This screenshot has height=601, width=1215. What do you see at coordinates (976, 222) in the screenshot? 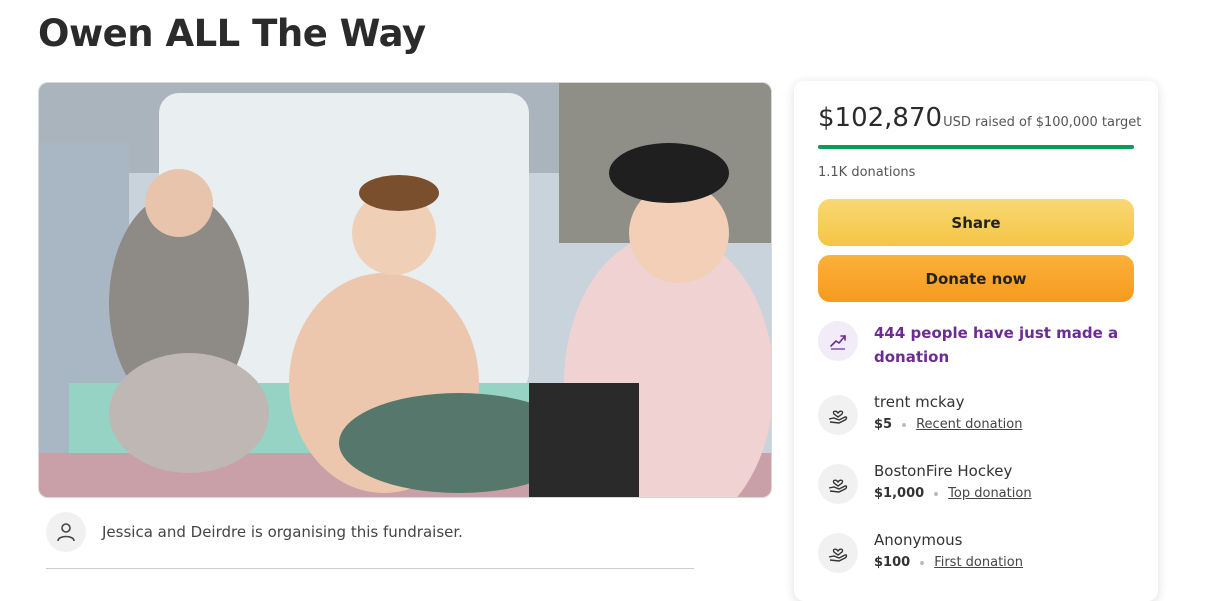
I see `share-button: Share` at bounding box center [976, 222].